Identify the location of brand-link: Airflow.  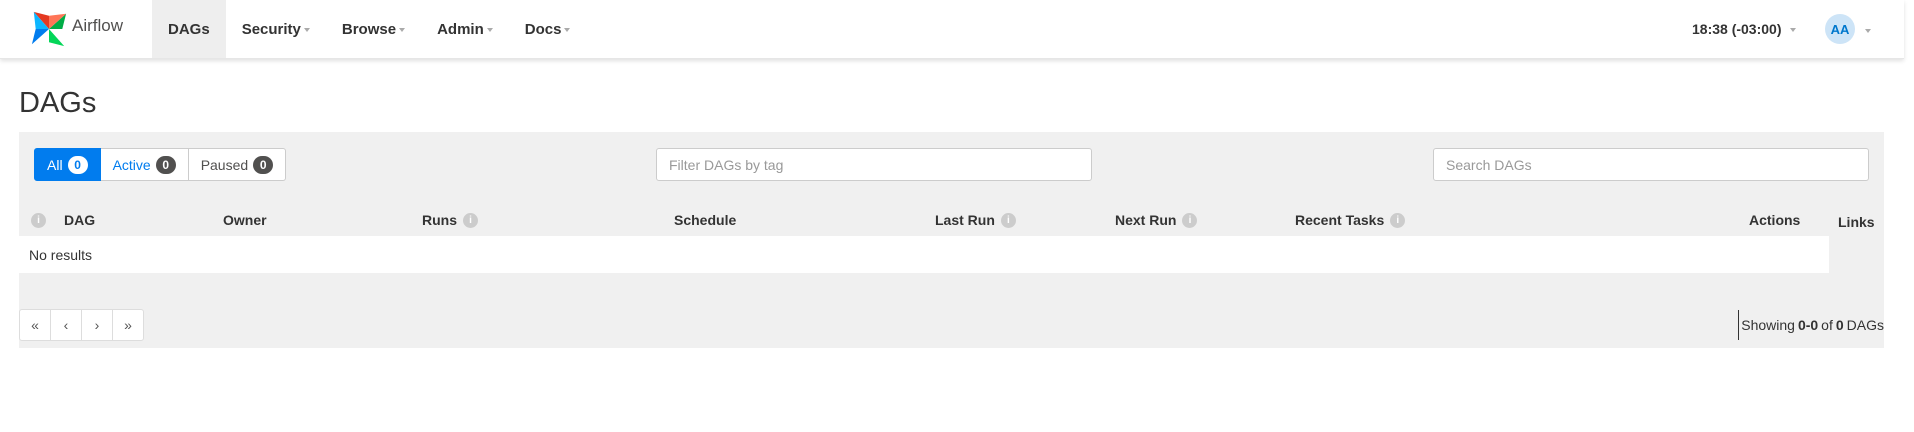
(76, 29).